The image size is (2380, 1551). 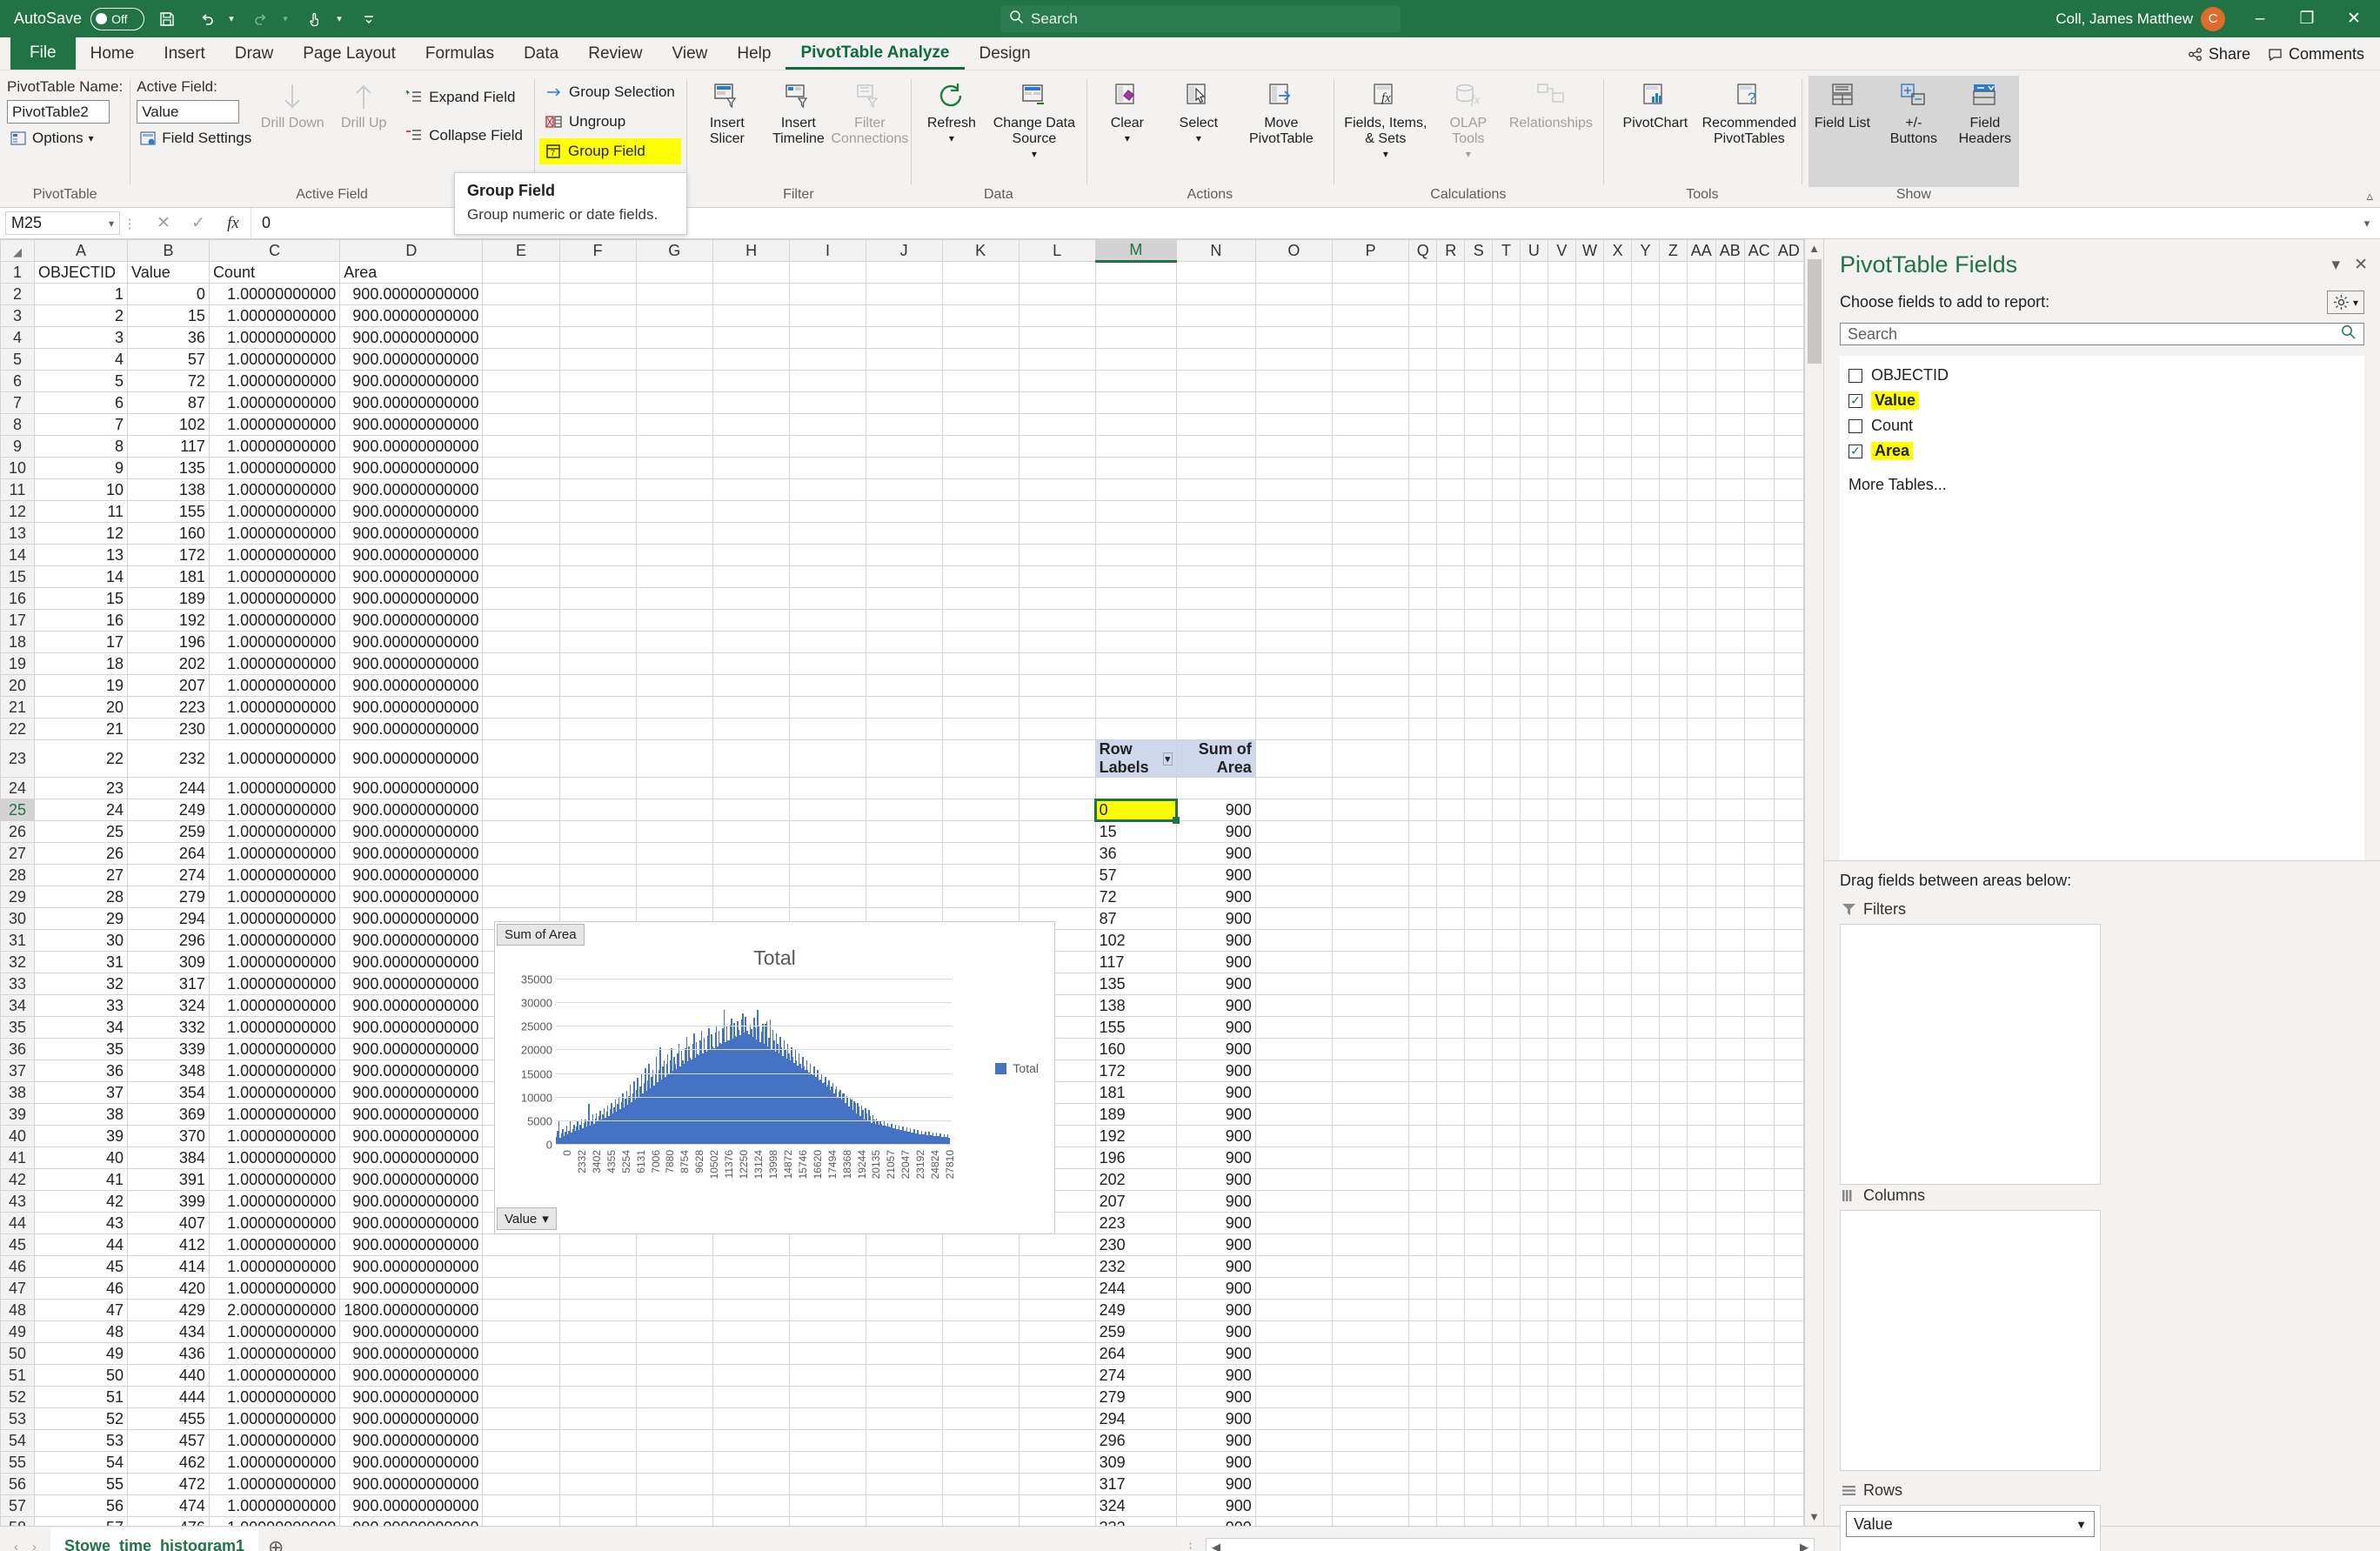 I want to click on cell-N35: 900, so click(x=1216, y=1027).